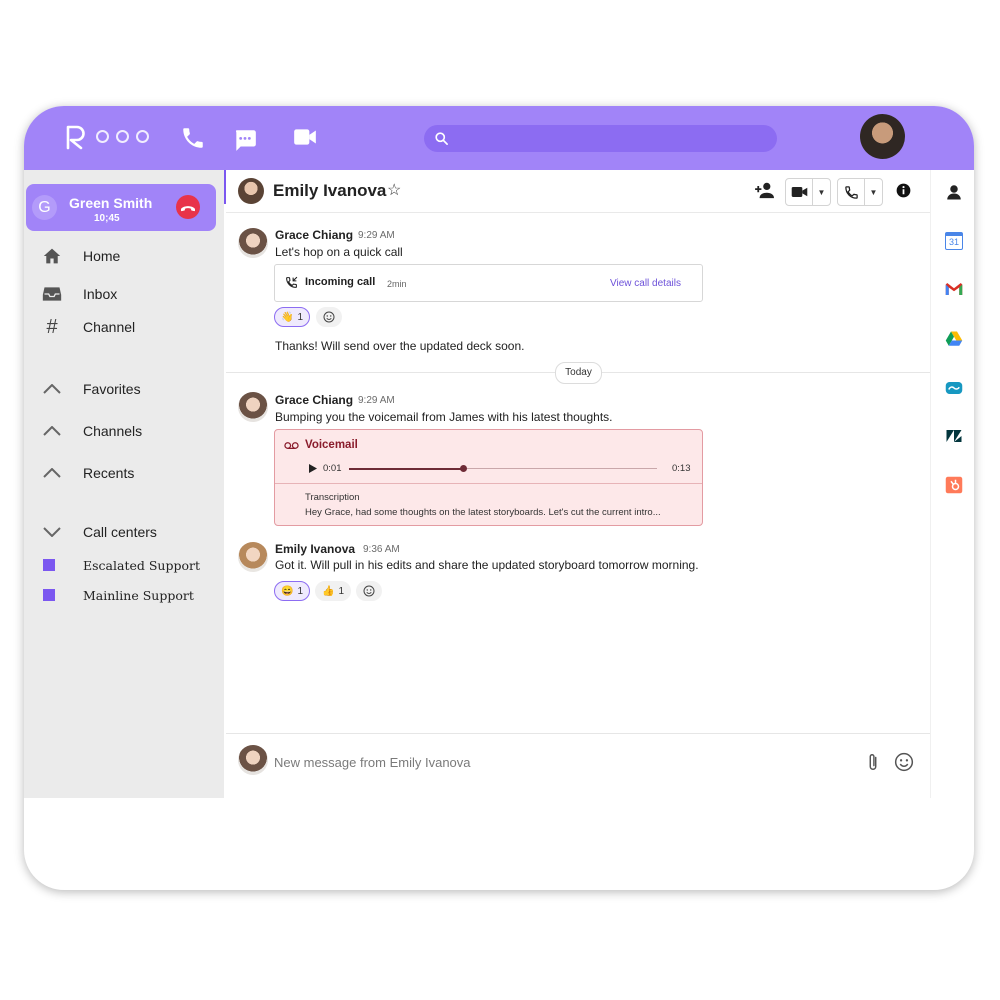 This screenshot has width=1000, height=1000. I want to click on inbox-icon, so click(52, 294).